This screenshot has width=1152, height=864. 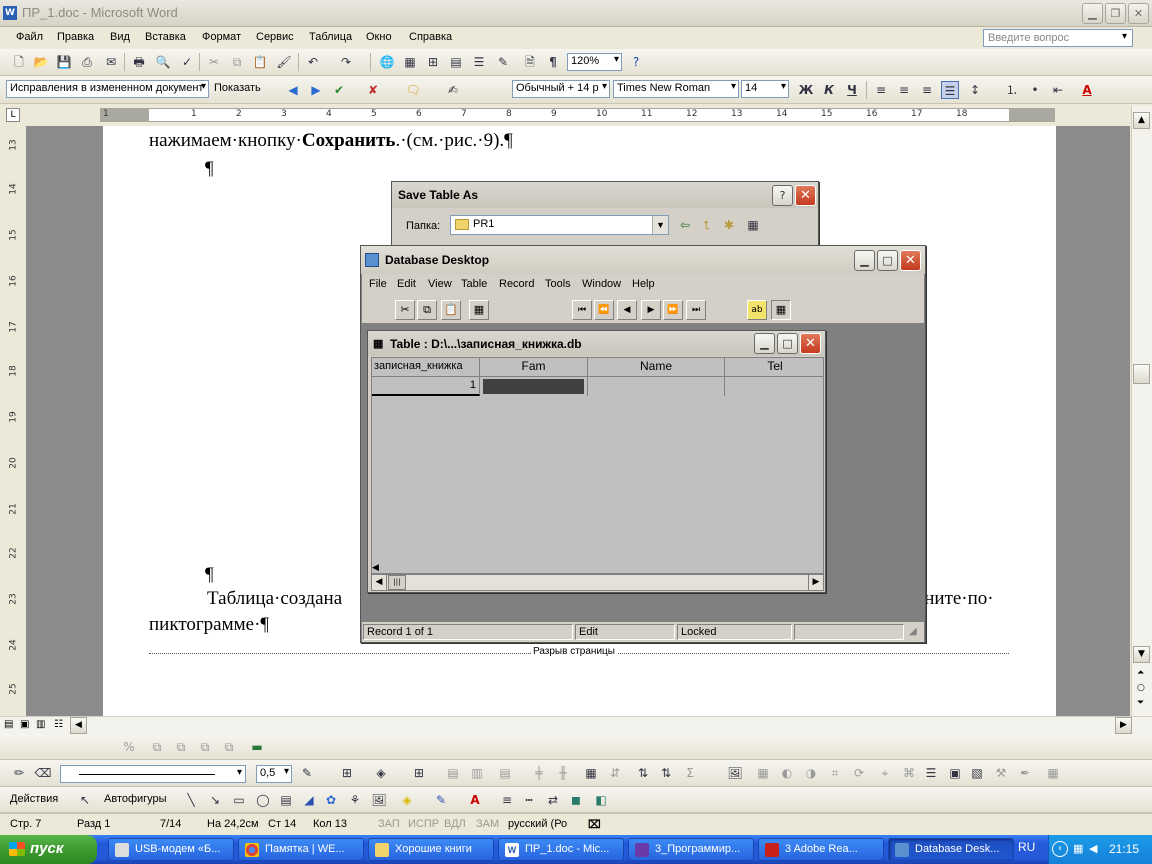 I want to click on align-icon: ▤, so click(x=505, y=773).